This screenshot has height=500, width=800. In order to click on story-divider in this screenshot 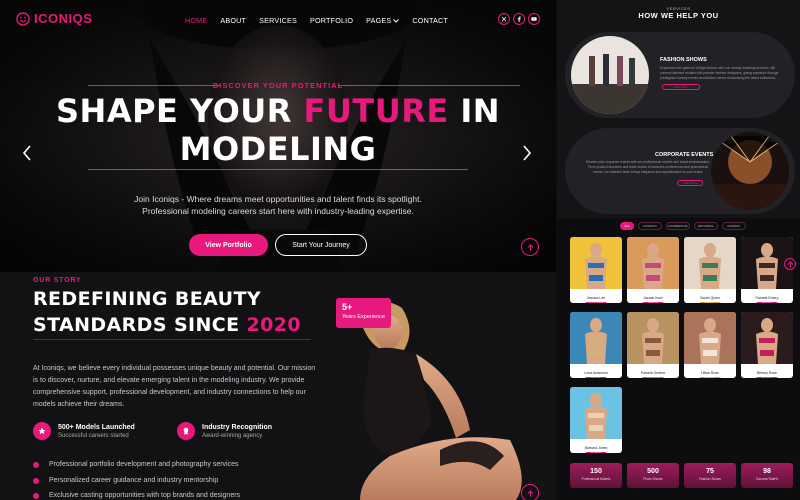, I will do `click(172, 339)`.